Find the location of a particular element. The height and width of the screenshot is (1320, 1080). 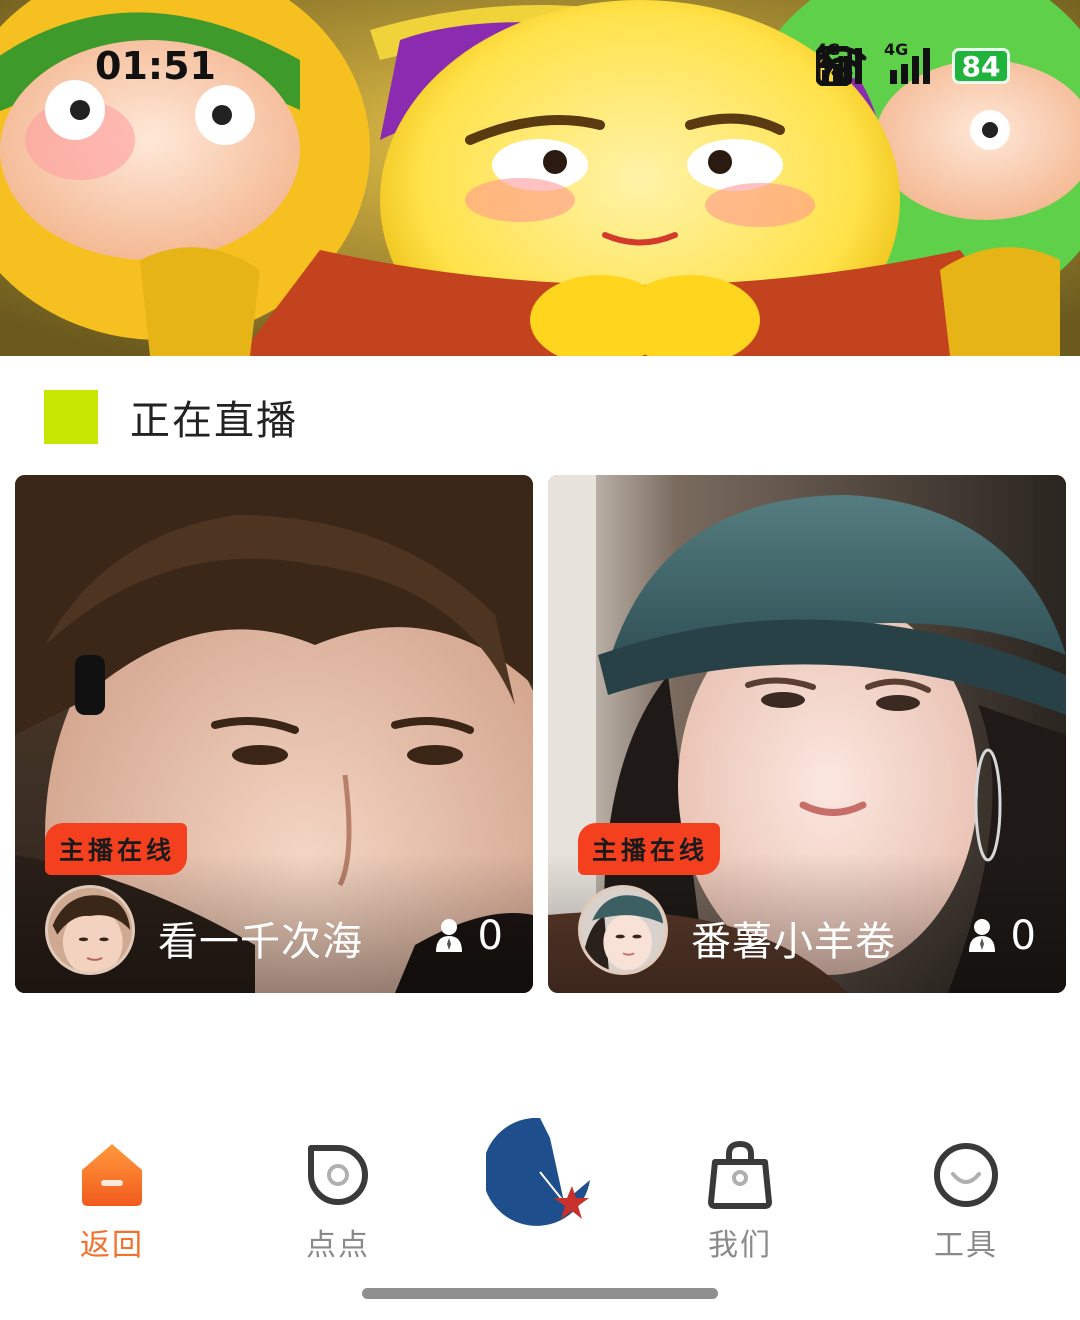

nav-item-back: 返回 is located at coordinates (112, 1202).